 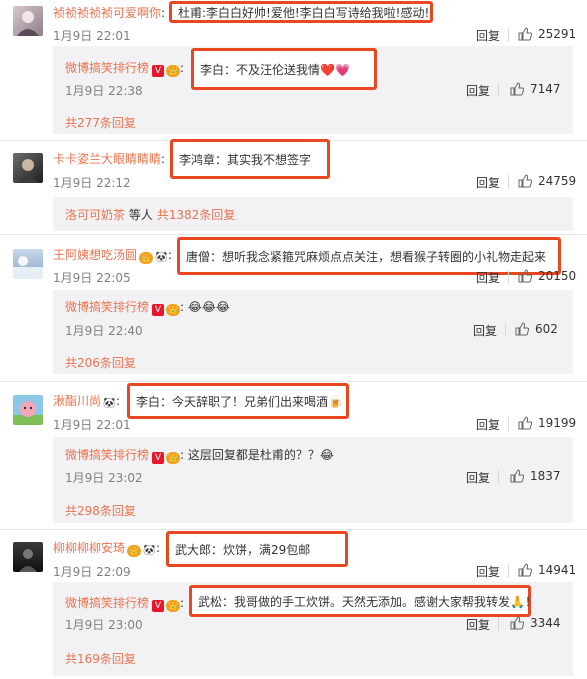 I want to click on sub-reply-block: 洛可可奶茶 等人 共1382条回复, so click(x=313, y=214).